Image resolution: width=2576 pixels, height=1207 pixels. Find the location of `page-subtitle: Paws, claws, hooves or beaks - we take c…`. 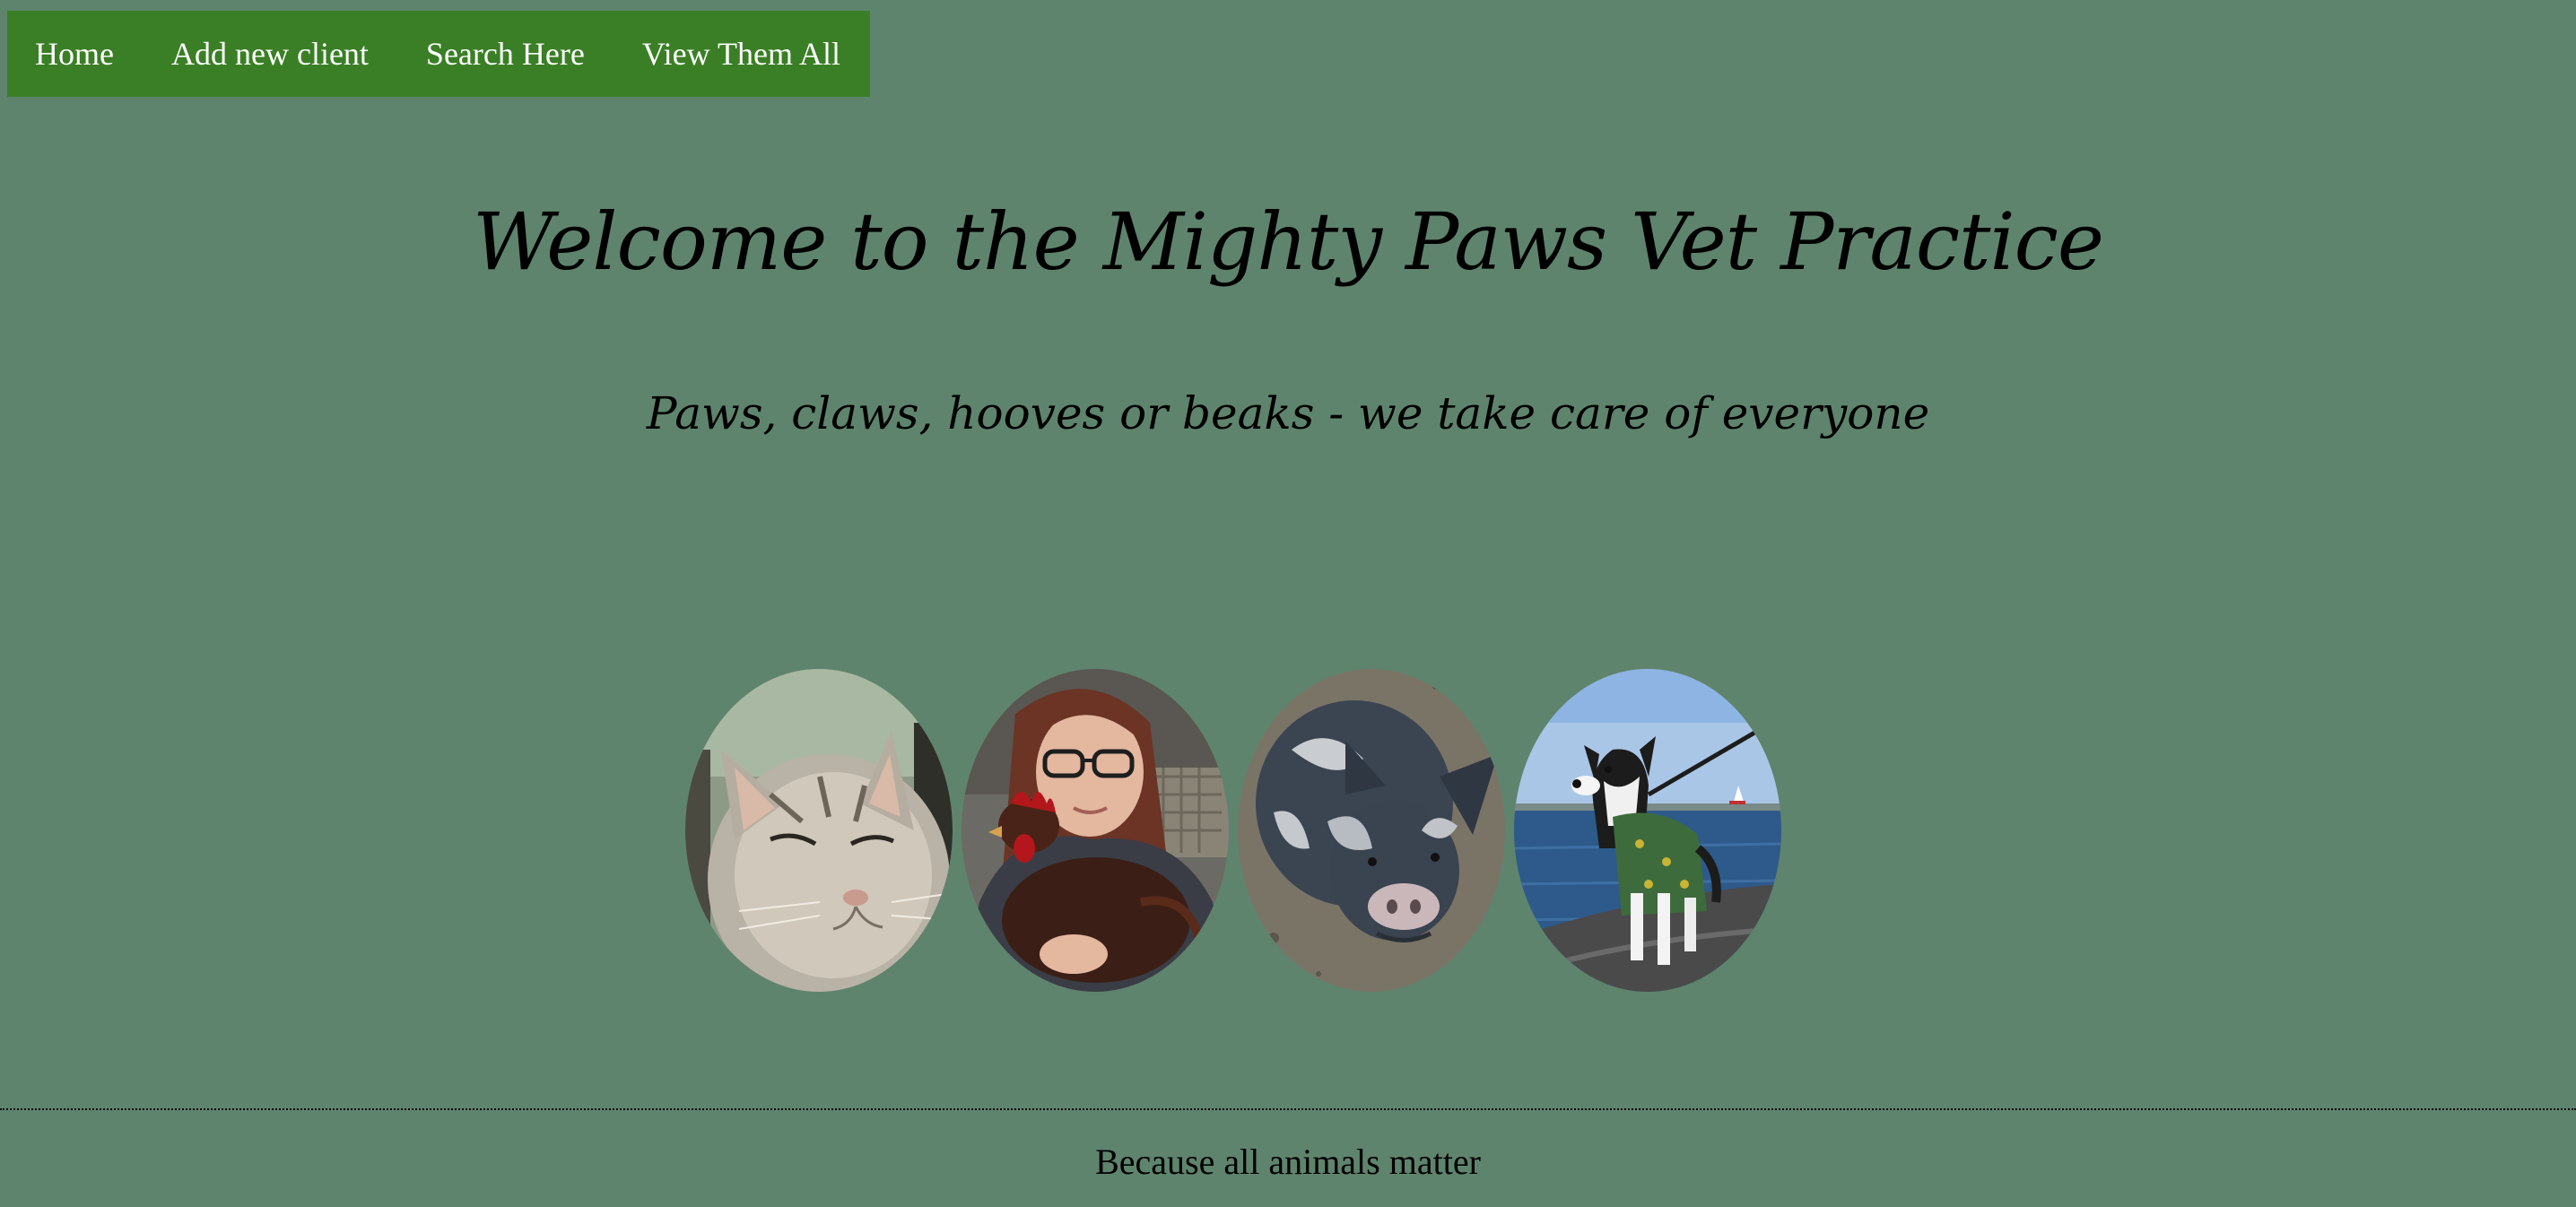

page-subtitle: Paws, claws, hooves or beaks - we take c… is located at coordinates (1288, 413).